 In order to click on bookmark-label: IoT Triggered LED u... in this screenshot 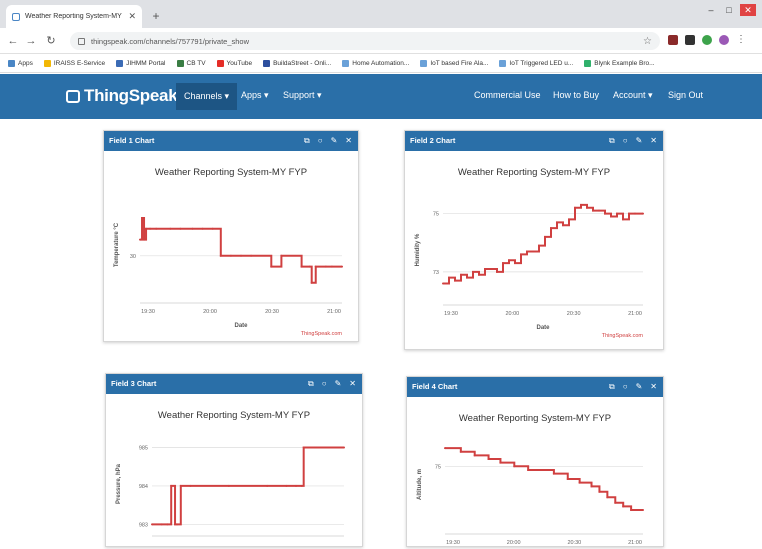, I will do `click(541, 63)`.